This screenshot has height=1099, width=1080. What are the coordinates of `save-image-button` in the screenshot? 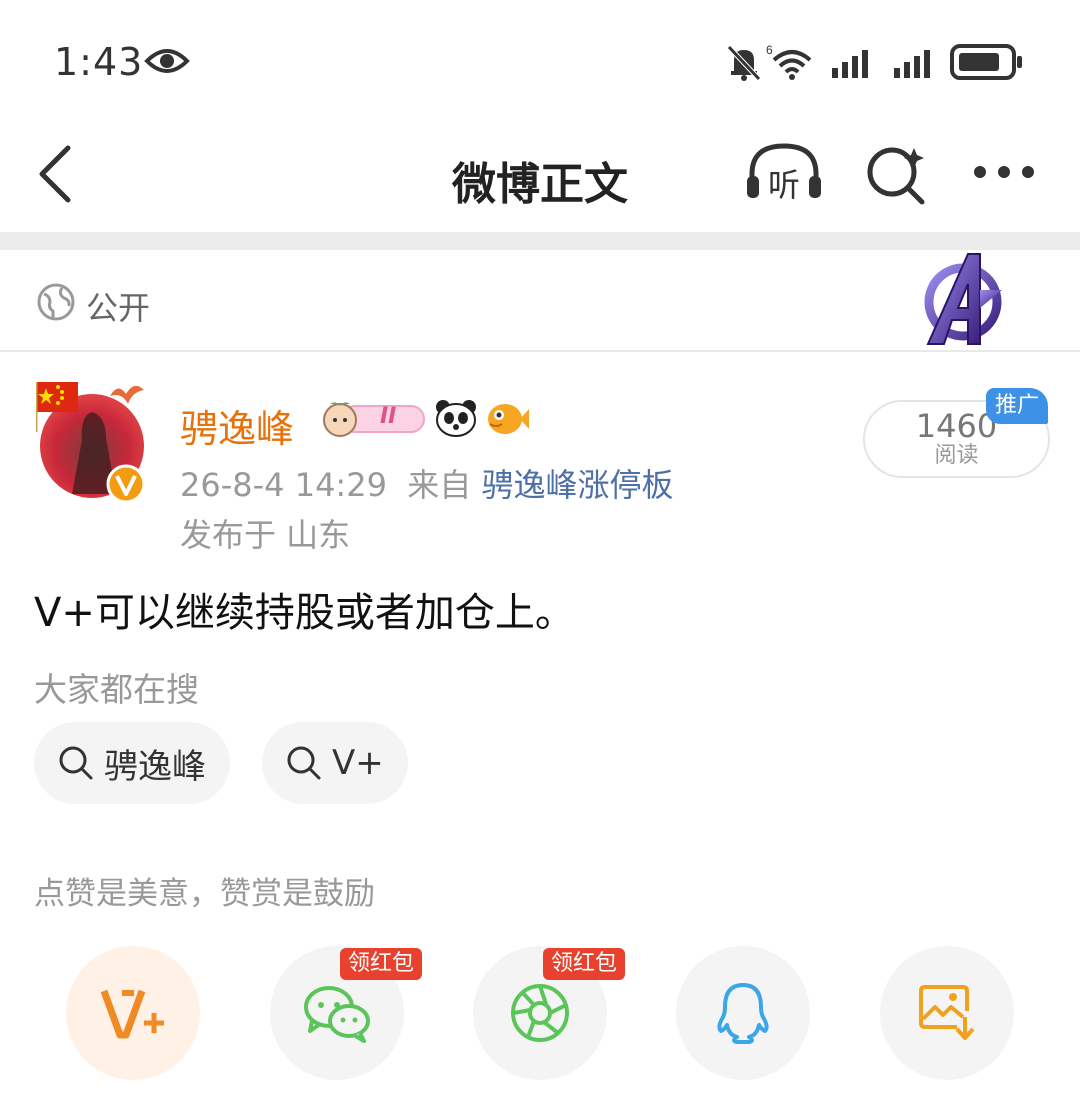 It's located at (947, 1013).